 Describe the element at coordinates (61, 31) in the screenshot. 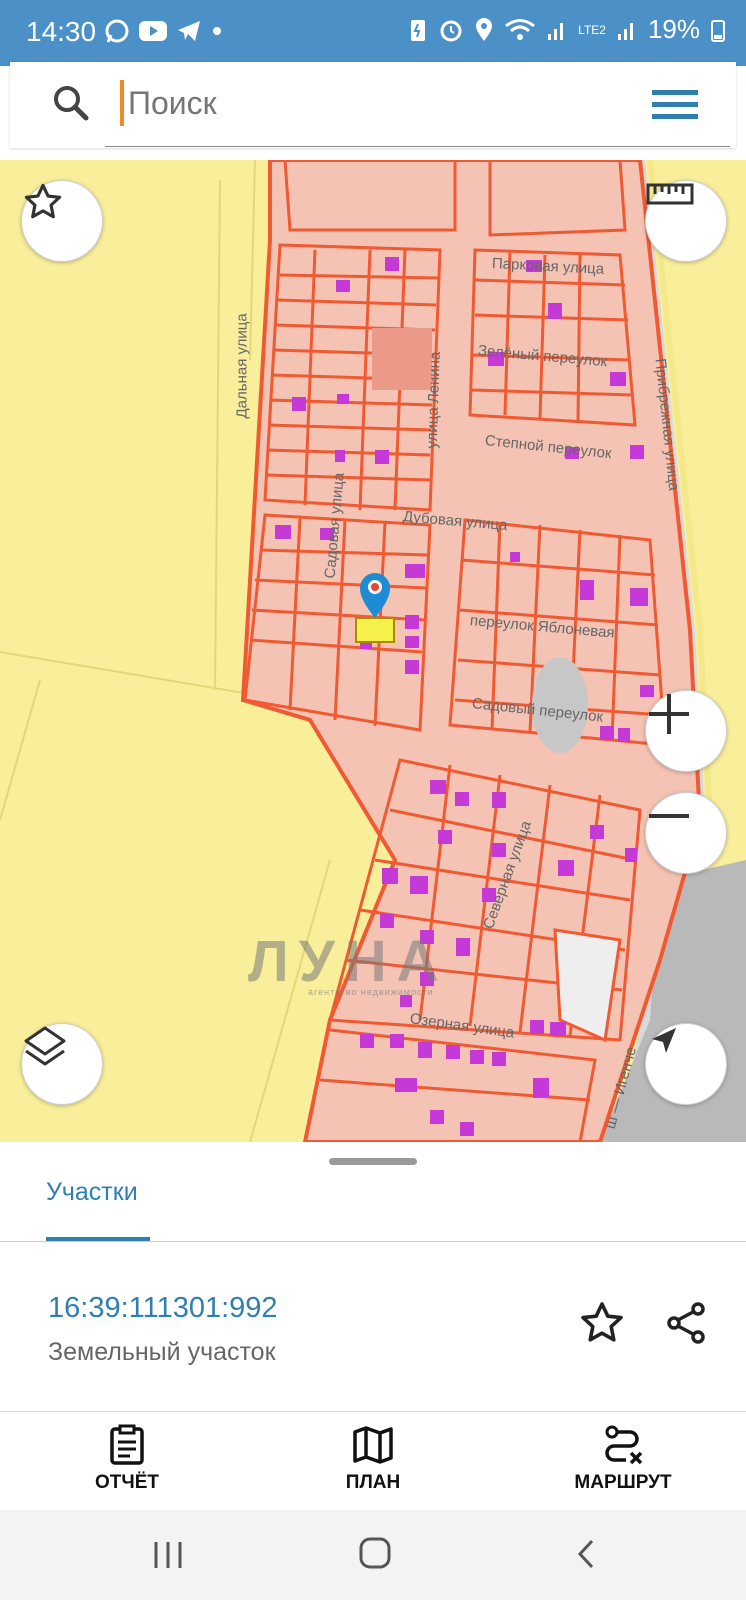

I see `status-time: 14:30` at that location.